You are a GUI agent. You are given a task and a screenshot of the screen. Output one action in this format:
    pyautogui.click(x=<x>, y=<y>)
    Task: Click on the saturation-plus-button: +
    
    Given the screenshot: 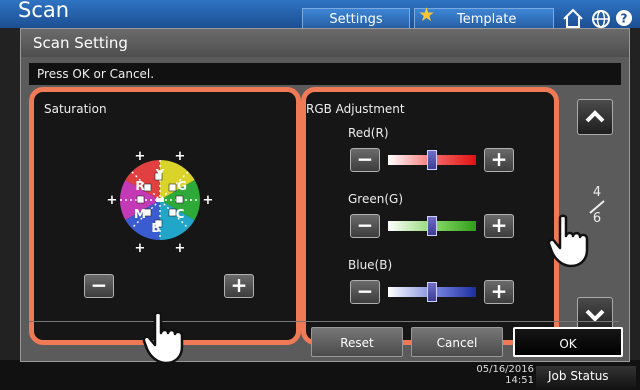 What is the action you would take?
    pyautogui.click(x=239, y=286)
    